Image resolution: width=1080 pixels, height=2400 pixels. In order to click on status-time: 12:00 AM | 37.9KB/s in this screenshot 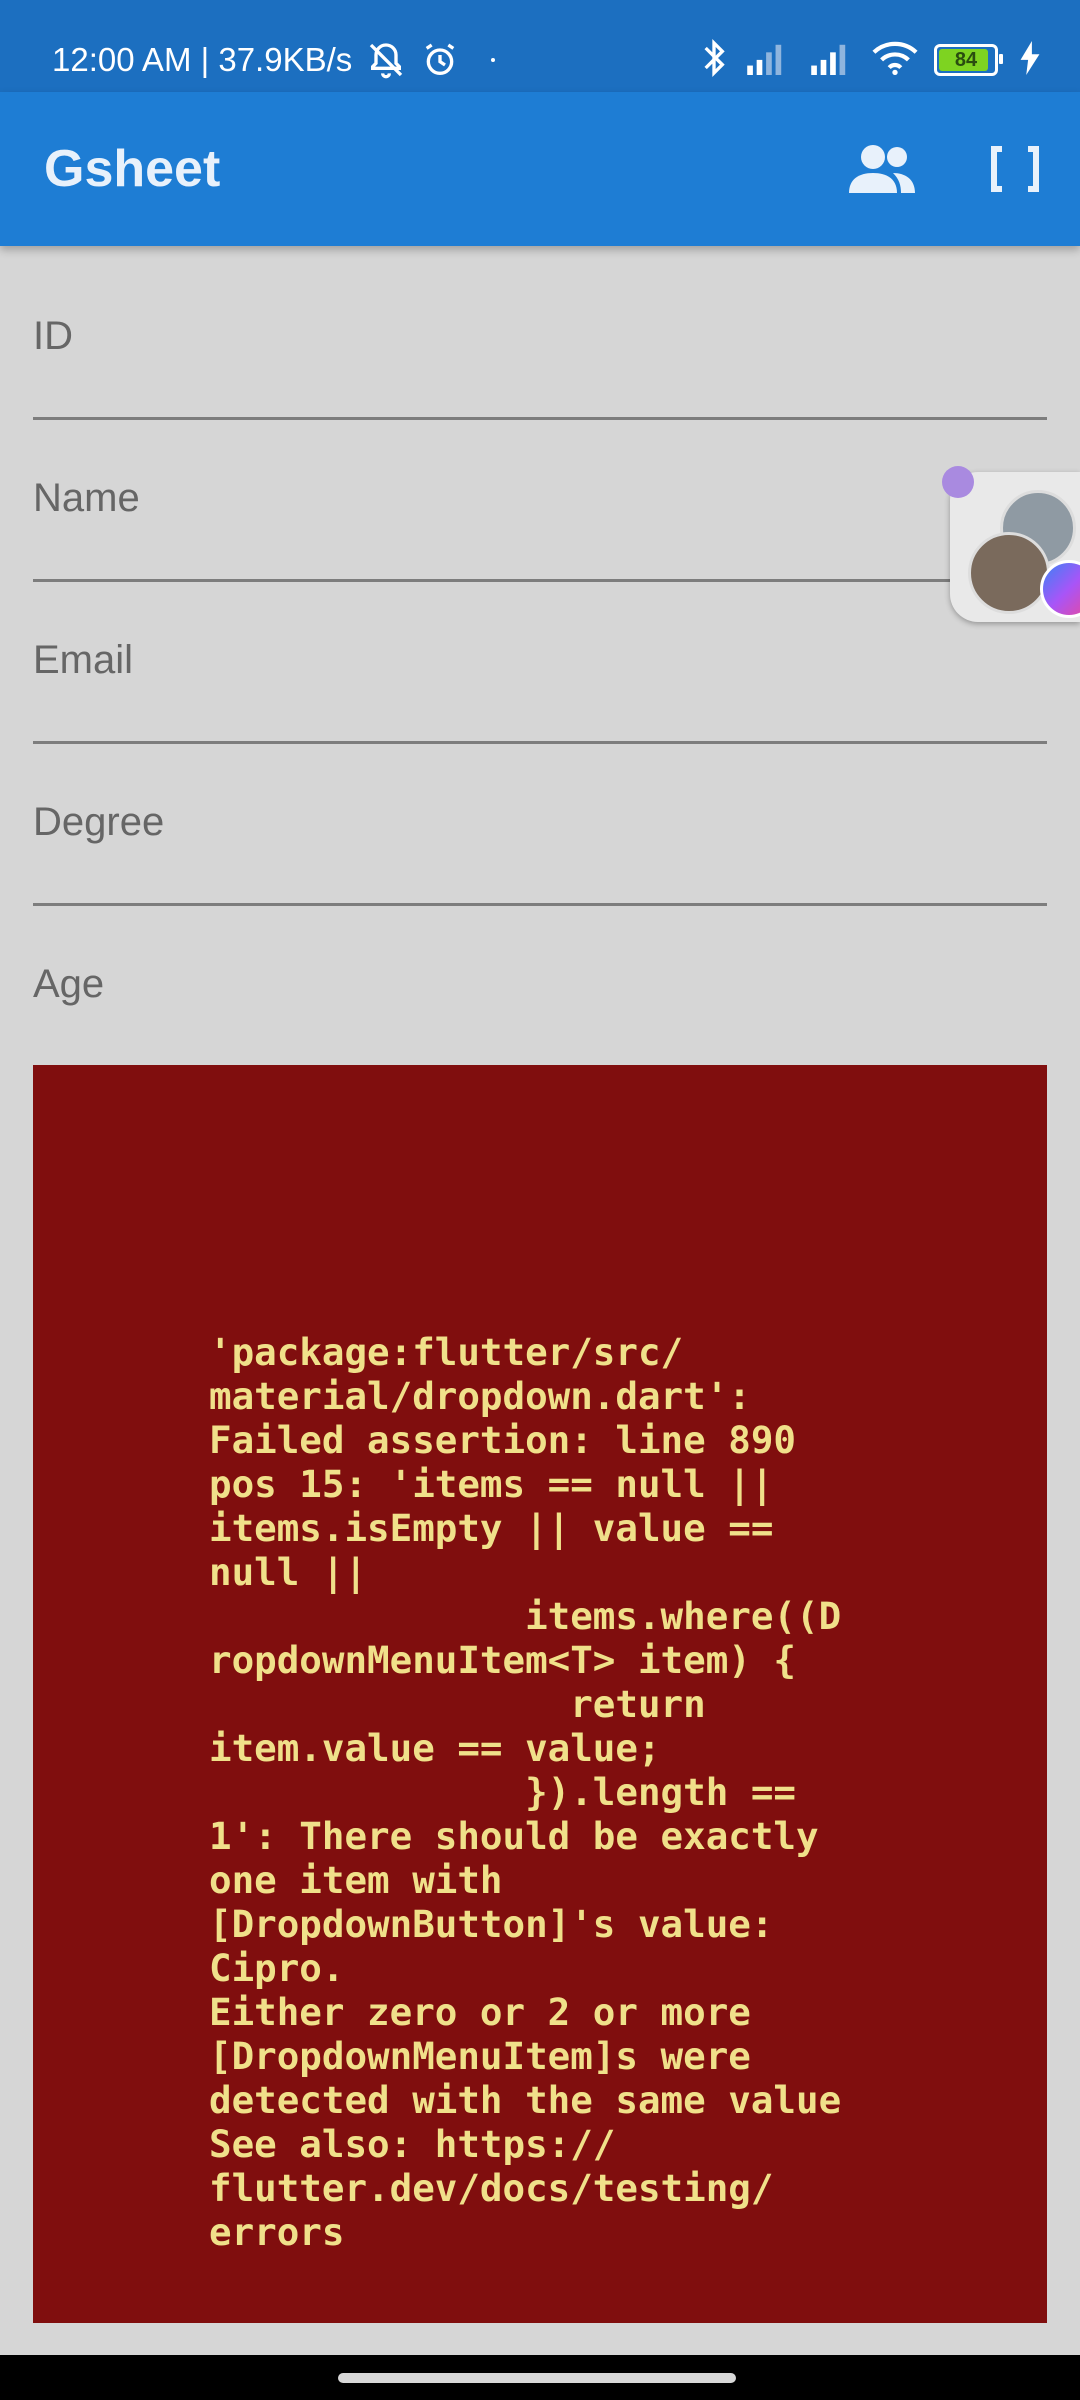, I will do `click(202, 59)`.